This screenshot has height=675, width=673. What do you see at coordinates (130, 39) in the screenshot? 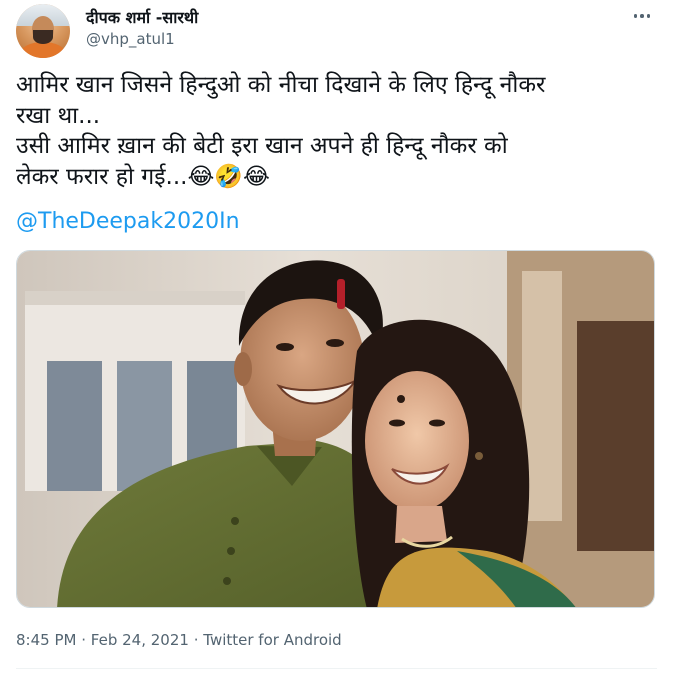
I see `author-handle: @vhp_atul1` at bounding box center [130, 39].